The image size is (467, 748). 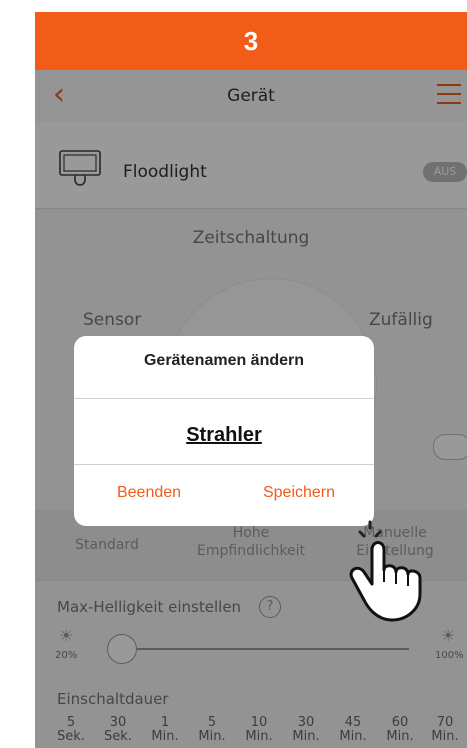 What do you see at coordinates (224, 360) in the screenshot?
I see `dialog-title: Gerätenamen ändern` at bounding box center [224, 360].